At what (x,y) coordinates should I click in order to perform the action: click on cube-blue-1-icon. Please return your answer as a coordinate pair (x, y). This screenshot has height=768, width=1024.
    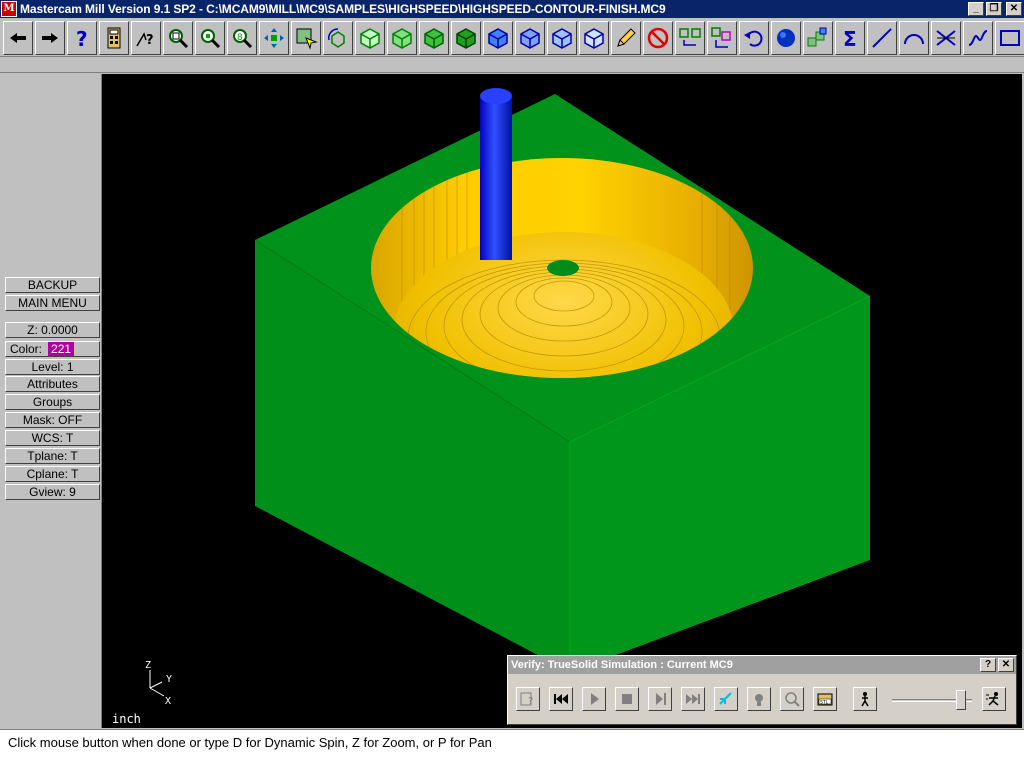
    Looking at the image, I should click on (498, 37).